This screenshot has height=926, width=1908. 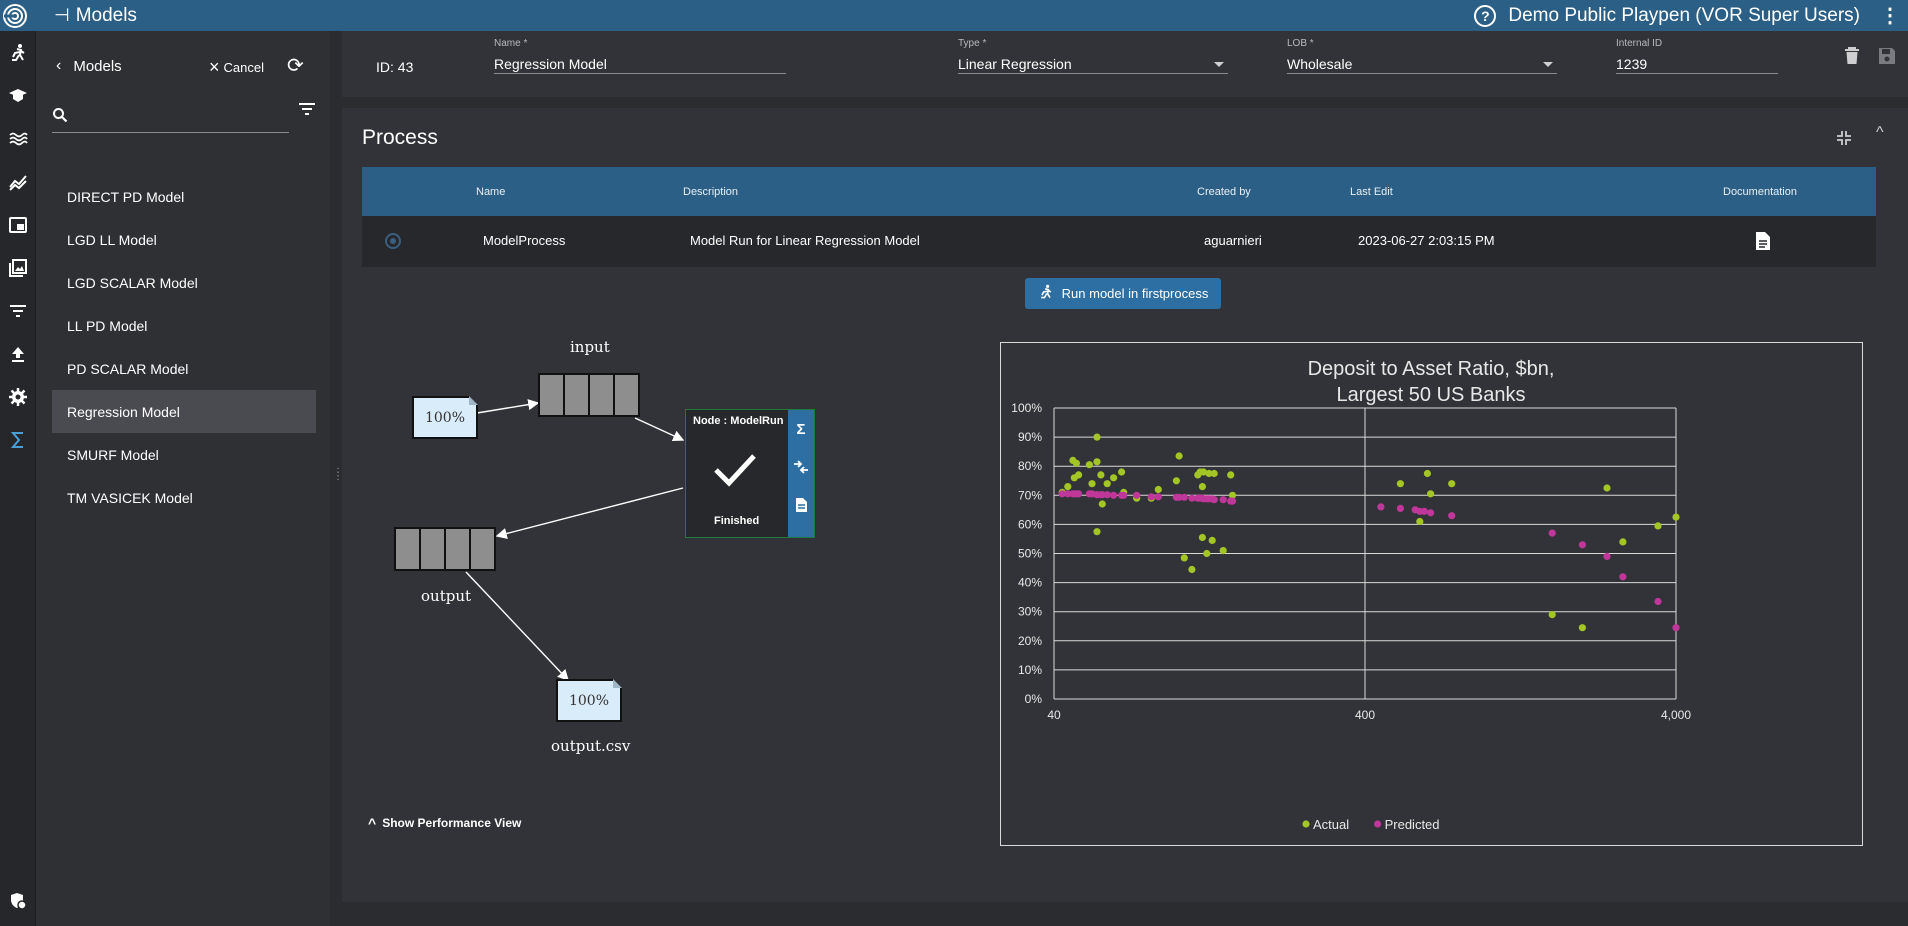 I want to click on row-radio, so click(x=393, y=241).